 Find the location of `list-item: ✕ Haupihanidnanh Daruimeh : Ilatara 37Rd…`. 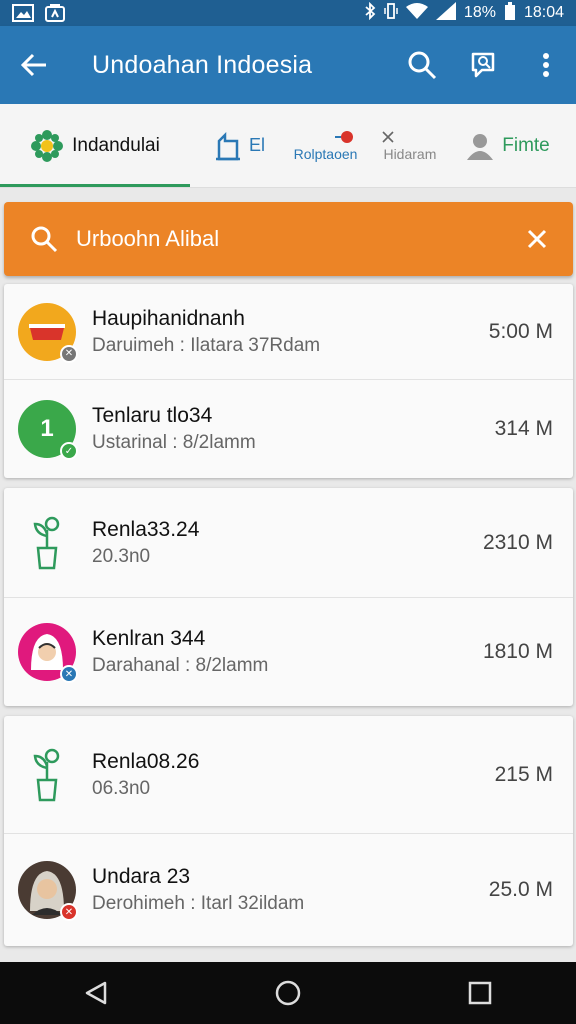

list-item: ✕ Haupihanidnanh Daruimeh : Ilatara 37Rd… is located at coordinates (288, 332).